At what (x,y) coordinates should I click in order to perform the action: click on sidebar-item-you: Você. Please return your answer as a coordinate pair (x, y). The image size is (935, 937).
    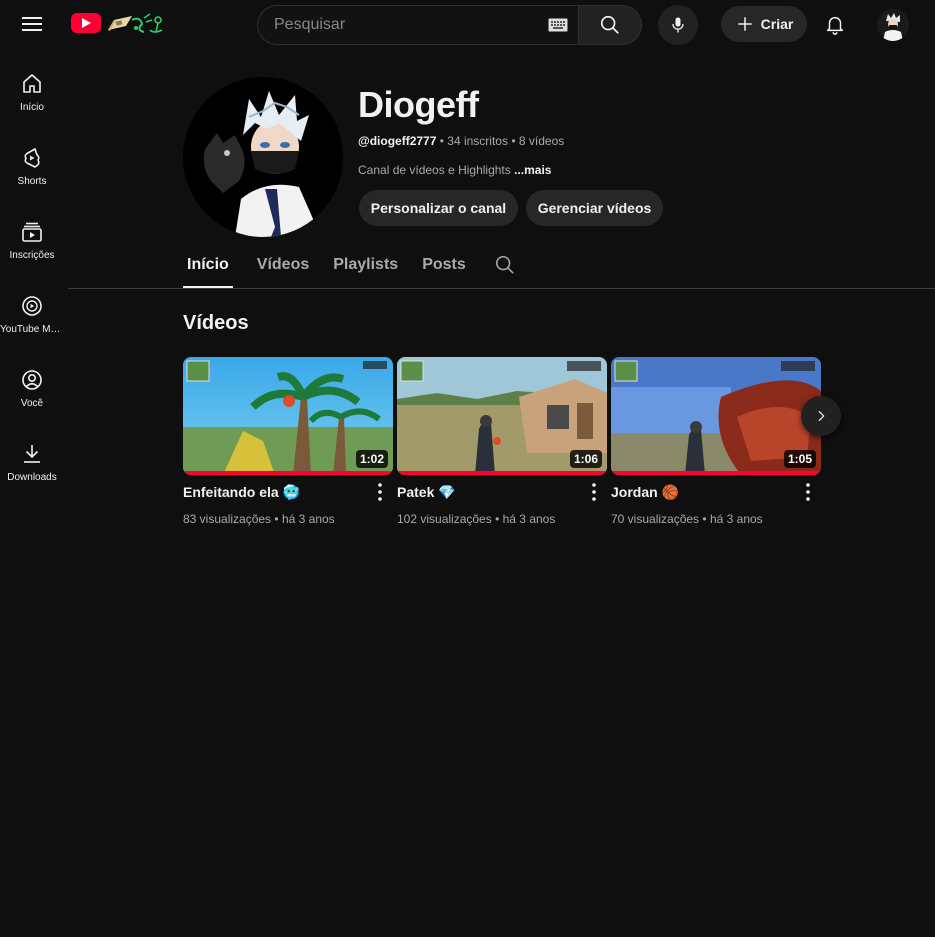
    Looking at the image, I should click on (32, 389).